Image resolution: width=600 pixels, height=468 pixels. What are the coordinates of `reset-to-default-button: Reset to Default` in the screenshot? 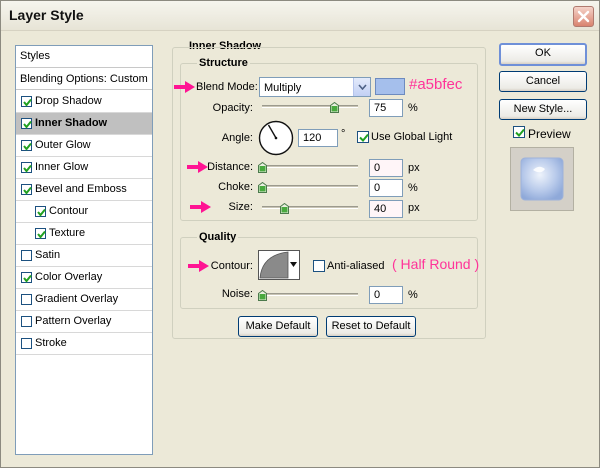 It's located at (371, 326).